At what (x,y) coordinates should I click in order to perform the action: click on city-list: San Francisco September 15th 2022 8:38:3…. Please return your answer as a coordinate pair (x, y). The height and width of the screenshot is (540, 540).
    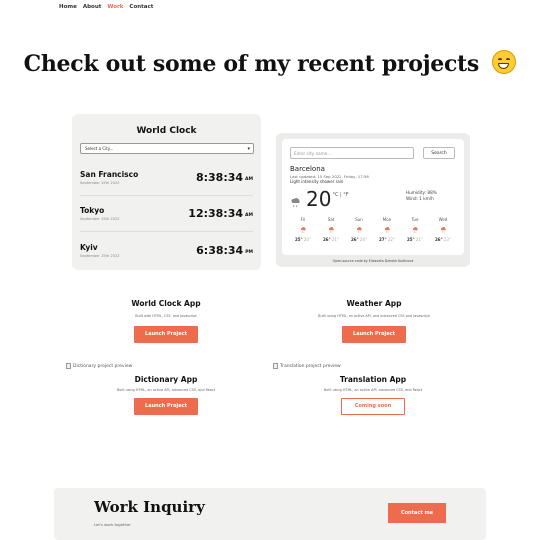
    Looking at the image, I should click on (166, 214).